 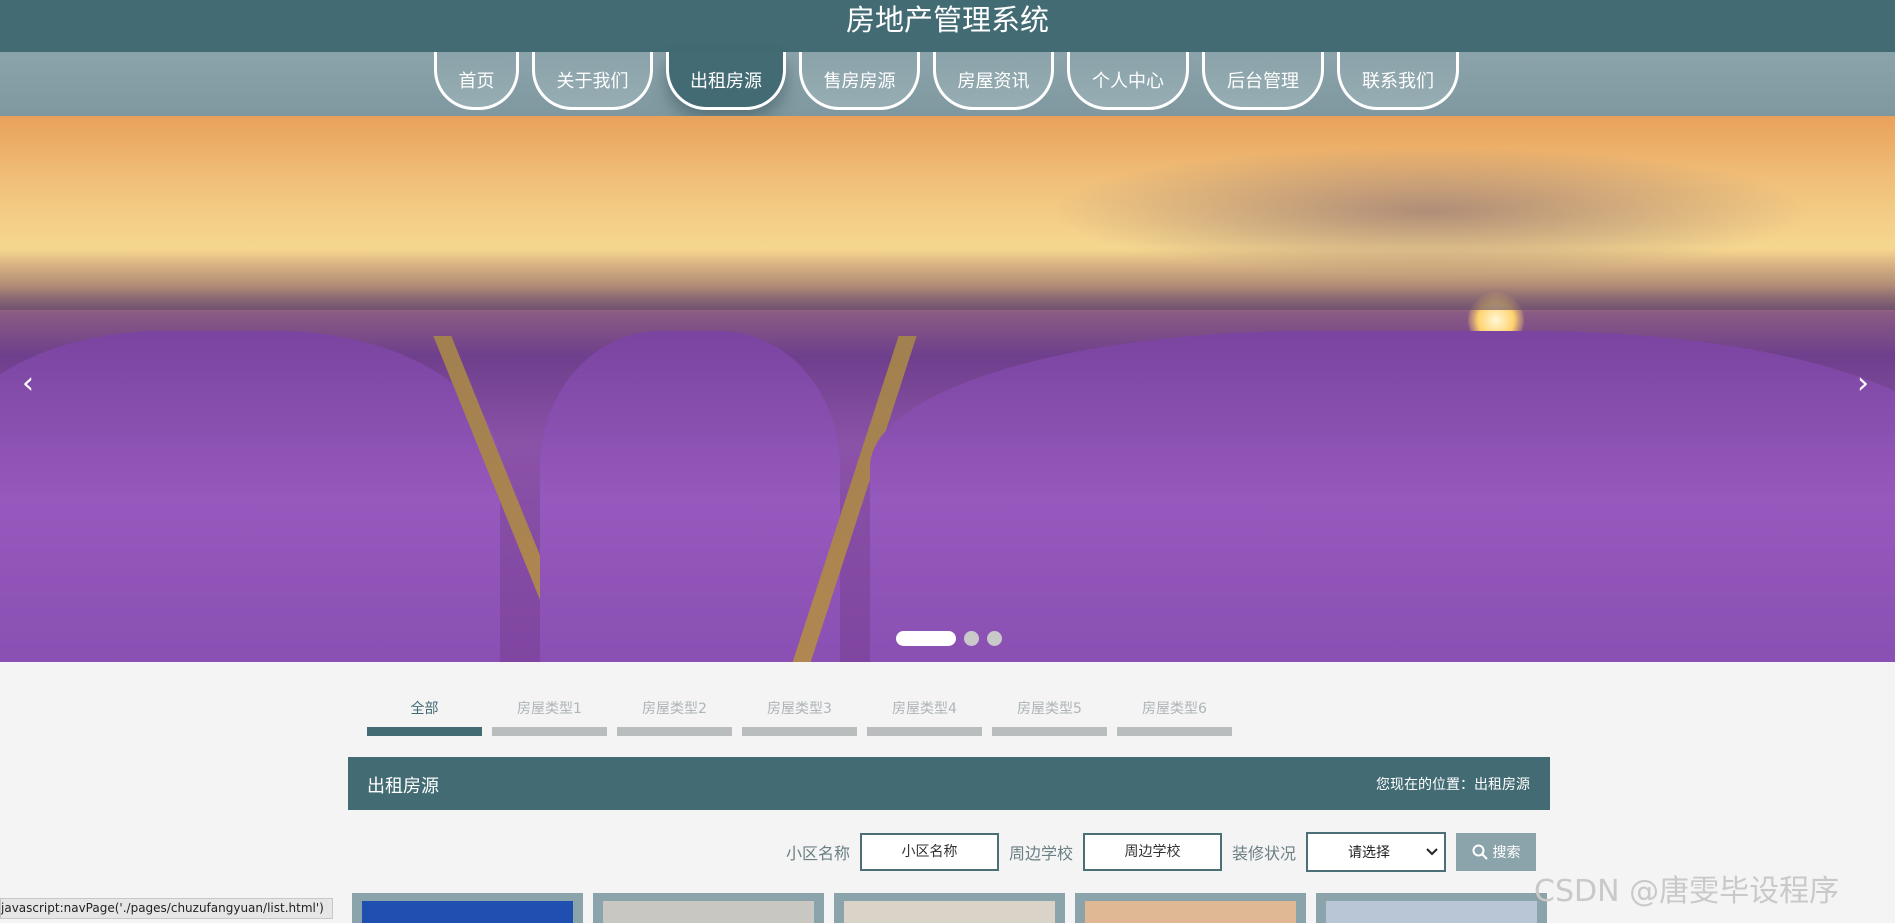 What do you see at coordinates (859, 81) in the screenshot?
I see `nav-item-sale: 售房房源` at bounding box center [859, 81].